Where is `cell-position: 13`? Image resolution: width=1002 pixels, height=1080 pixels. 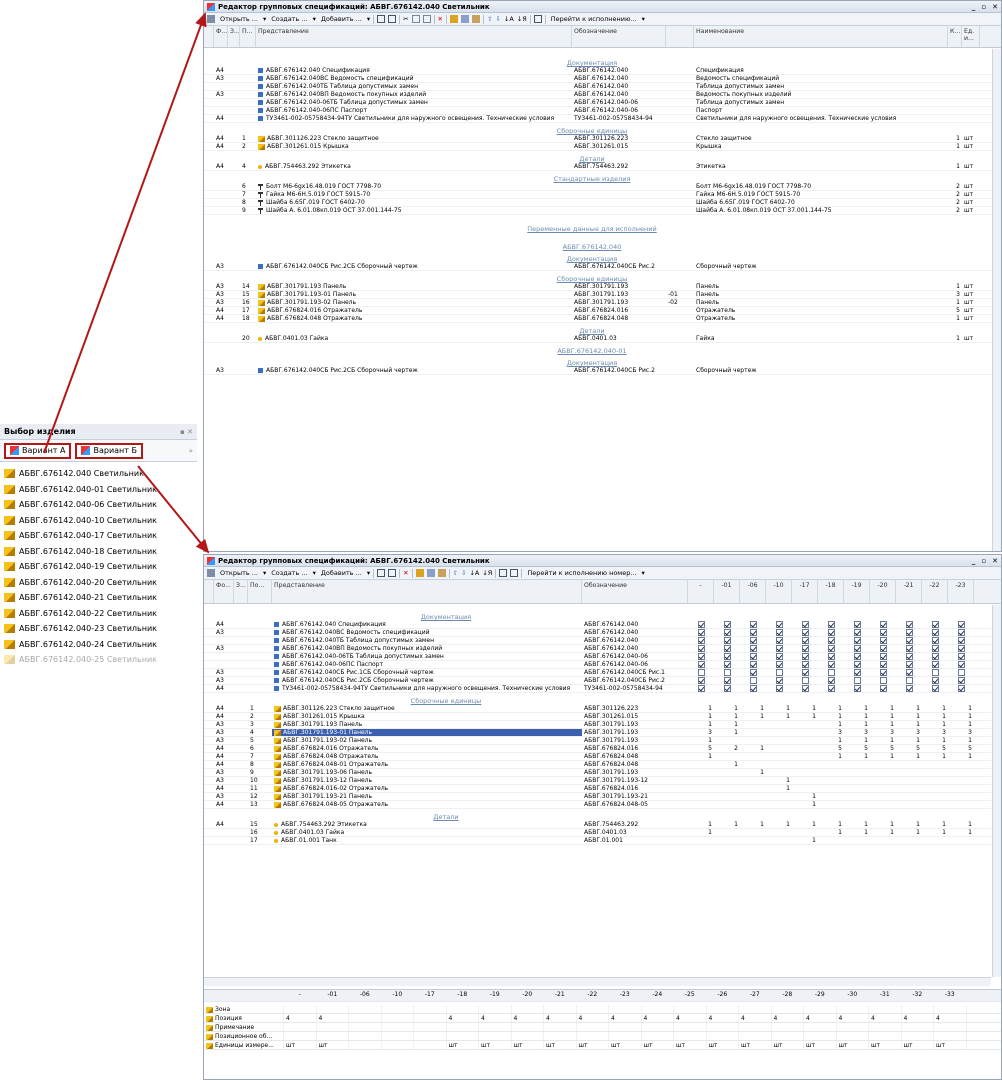
cell-position: 13 is located at coordinates (260, 804).